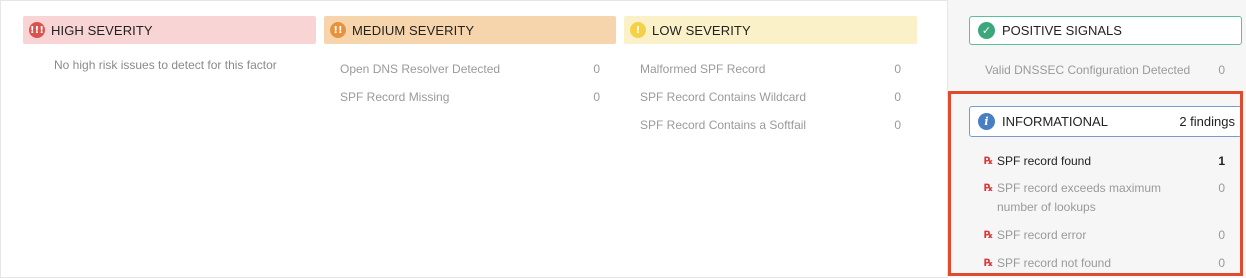  What do you see at coordinates (986, 121) in the screenshot?
I see `info-icon: i` at bounding box center [986, 121].